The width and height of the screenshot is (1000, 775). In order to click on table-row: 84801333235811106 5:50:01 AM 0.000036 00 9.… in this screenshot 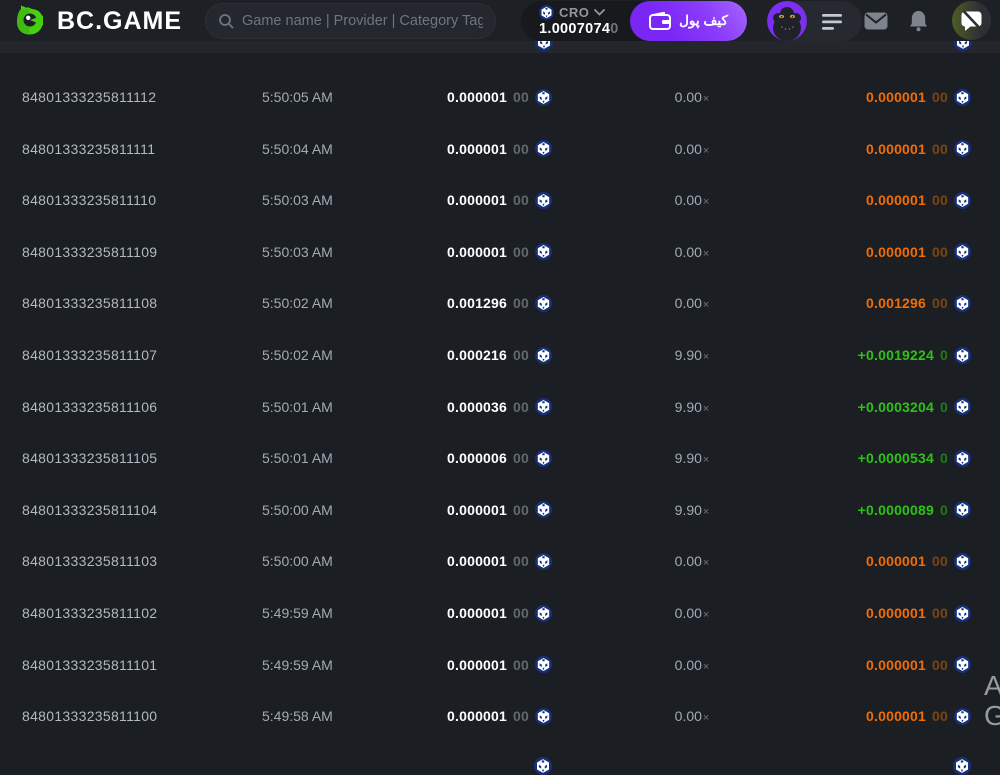, I will do `click(500, 407)`.